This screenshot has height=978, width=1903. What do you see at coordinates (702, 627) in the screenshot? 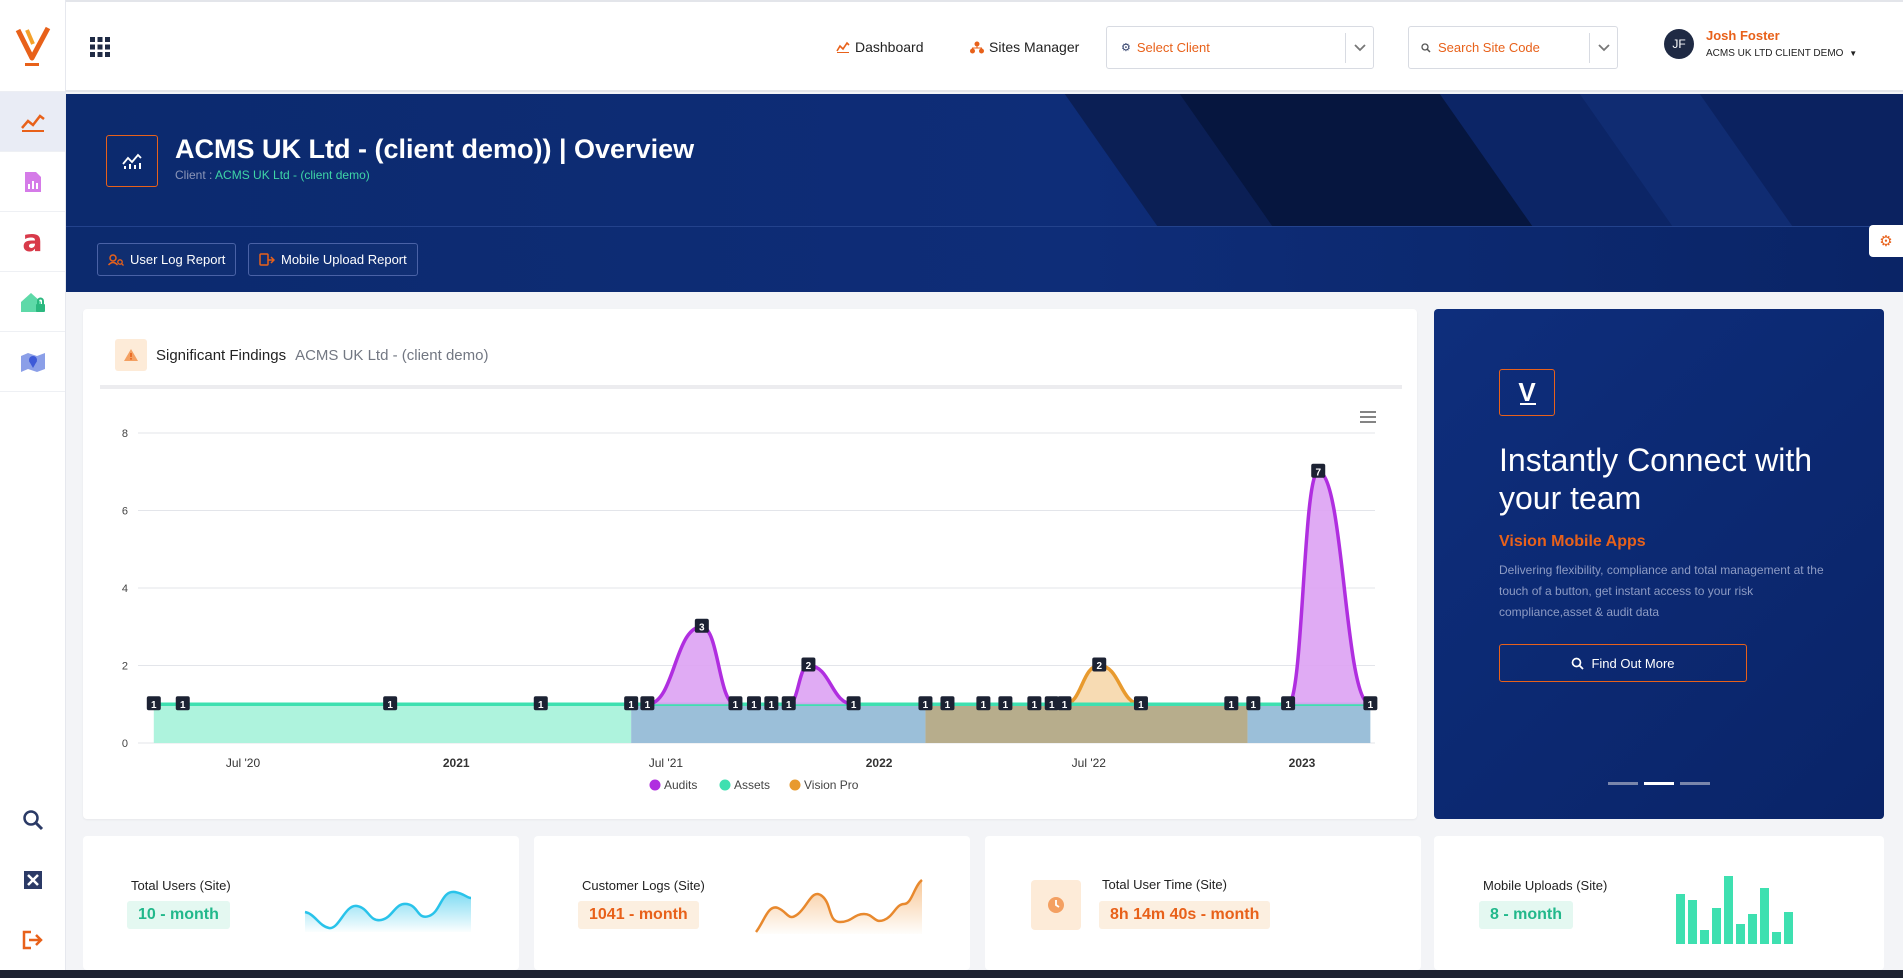
I see `data-label: 3` at bounding box center [702, 627].